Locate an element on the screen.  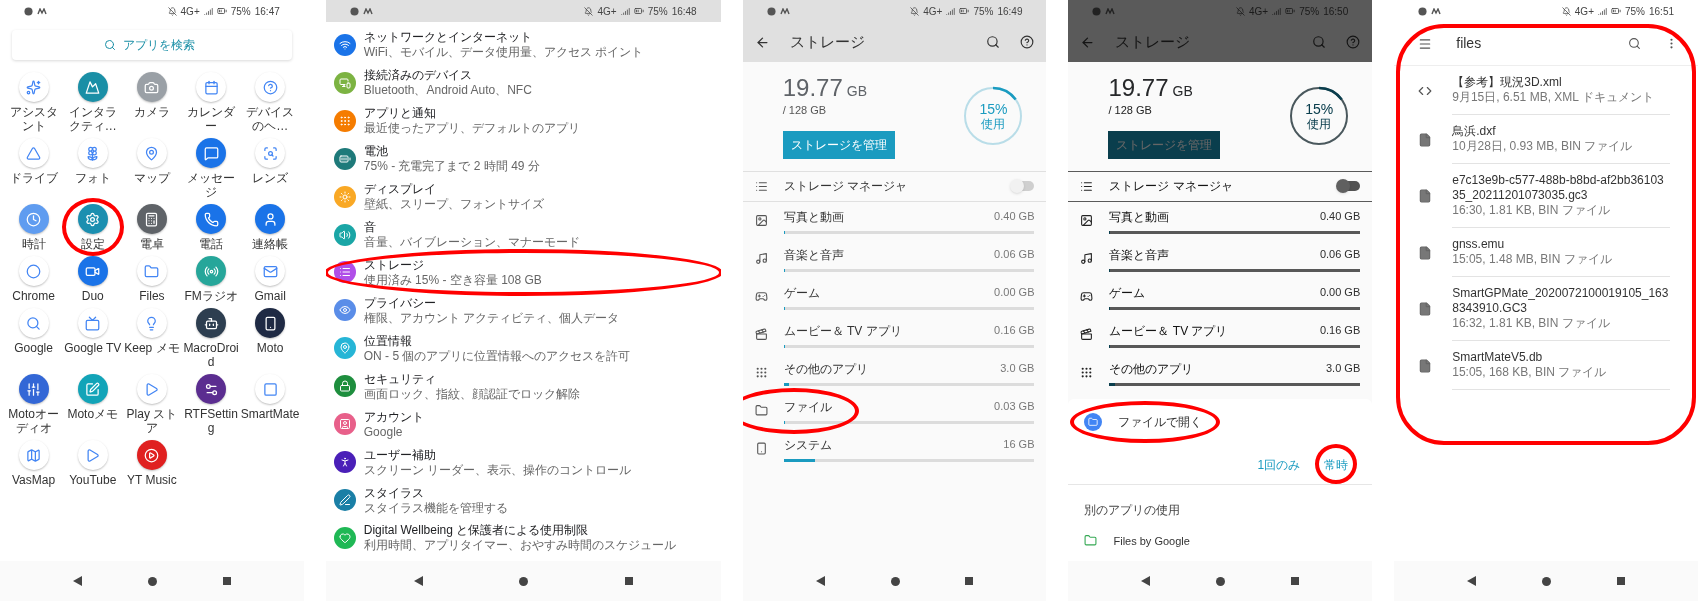
category-label: システム is located at coordinates (807, 444).